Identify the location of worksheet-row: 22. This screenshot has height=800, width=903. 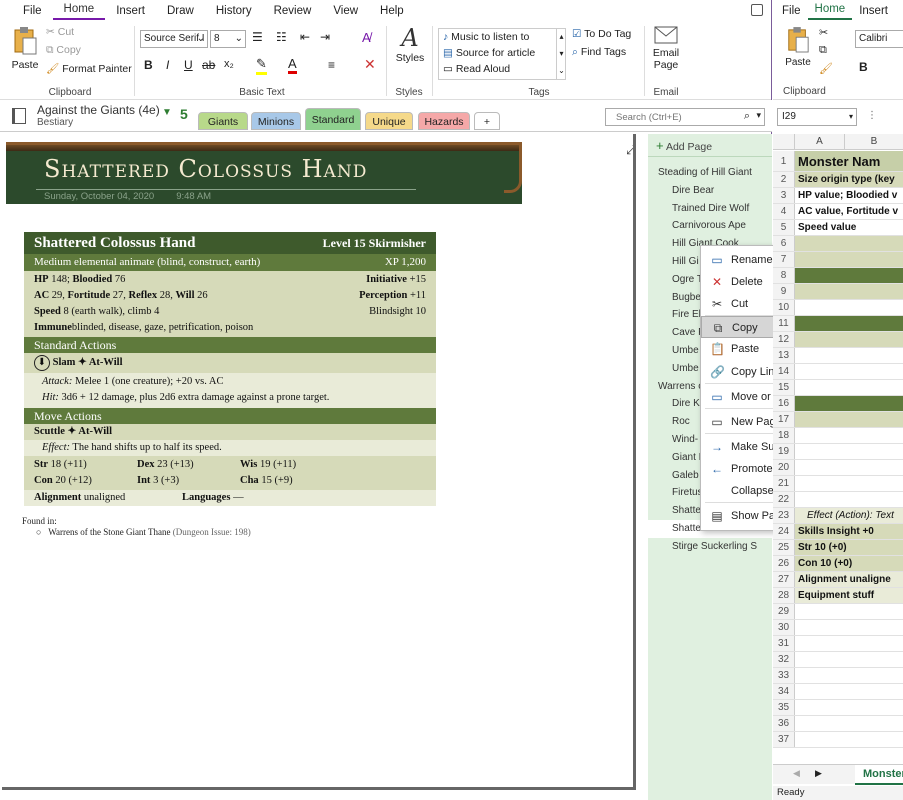
(838, 500).